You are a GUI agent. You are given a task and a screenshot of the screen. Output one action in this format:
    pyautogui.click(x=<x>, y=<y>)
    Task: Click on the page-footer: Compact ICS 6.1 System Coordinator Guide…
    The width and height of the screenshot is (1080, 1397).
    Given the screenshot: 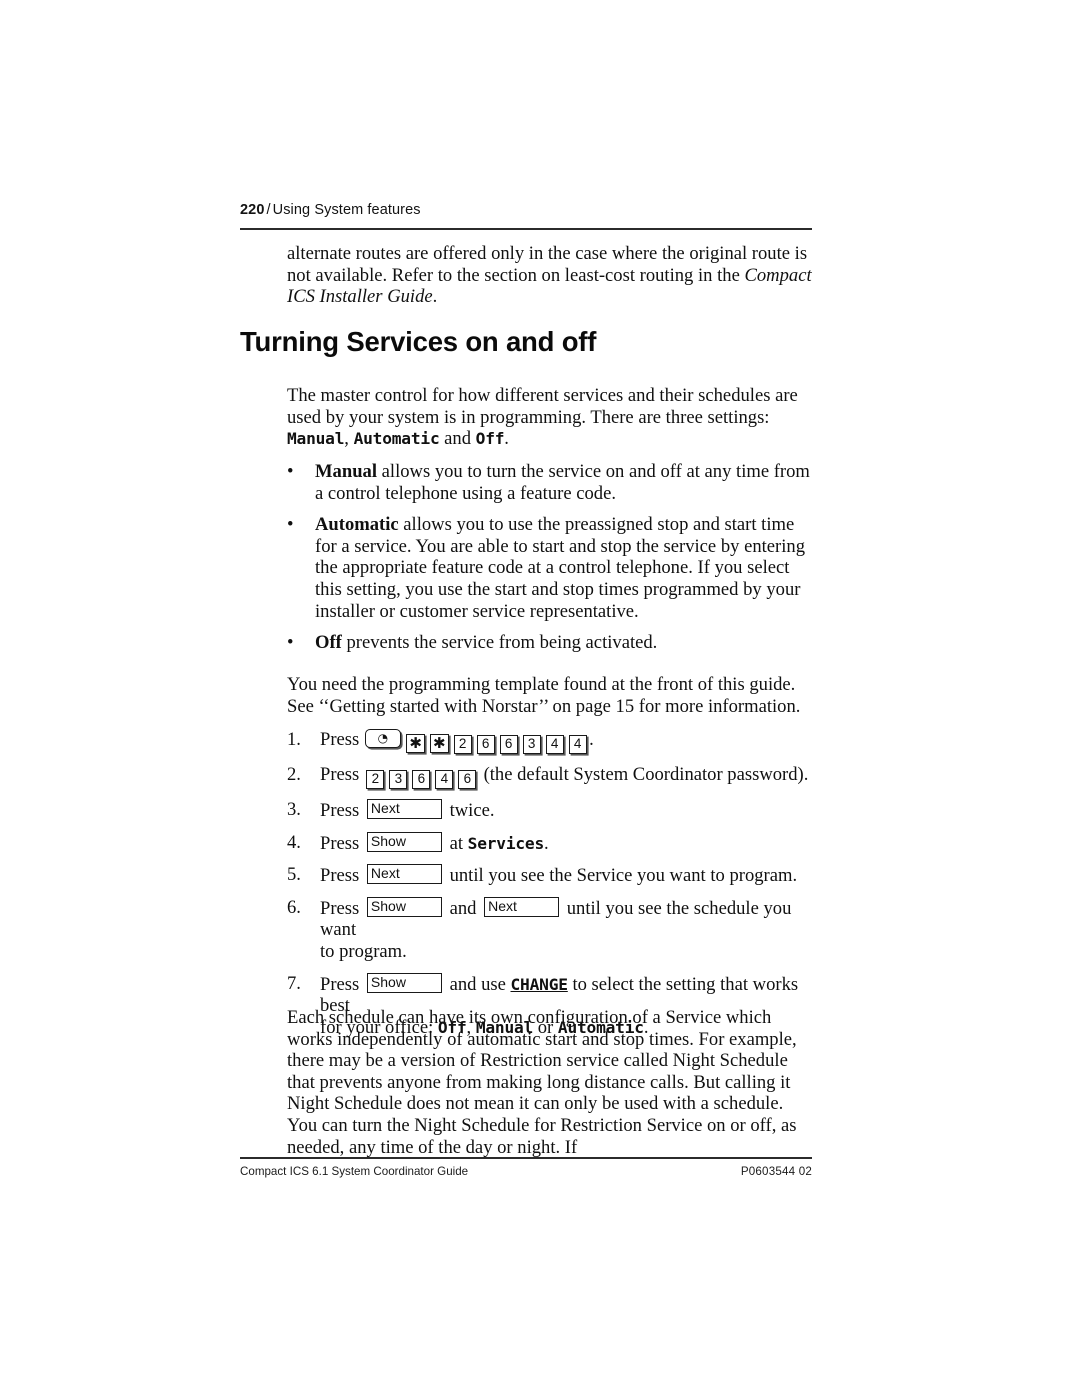 What is the action you would take?
    pyautogui.click(x=526, y=1171)
    